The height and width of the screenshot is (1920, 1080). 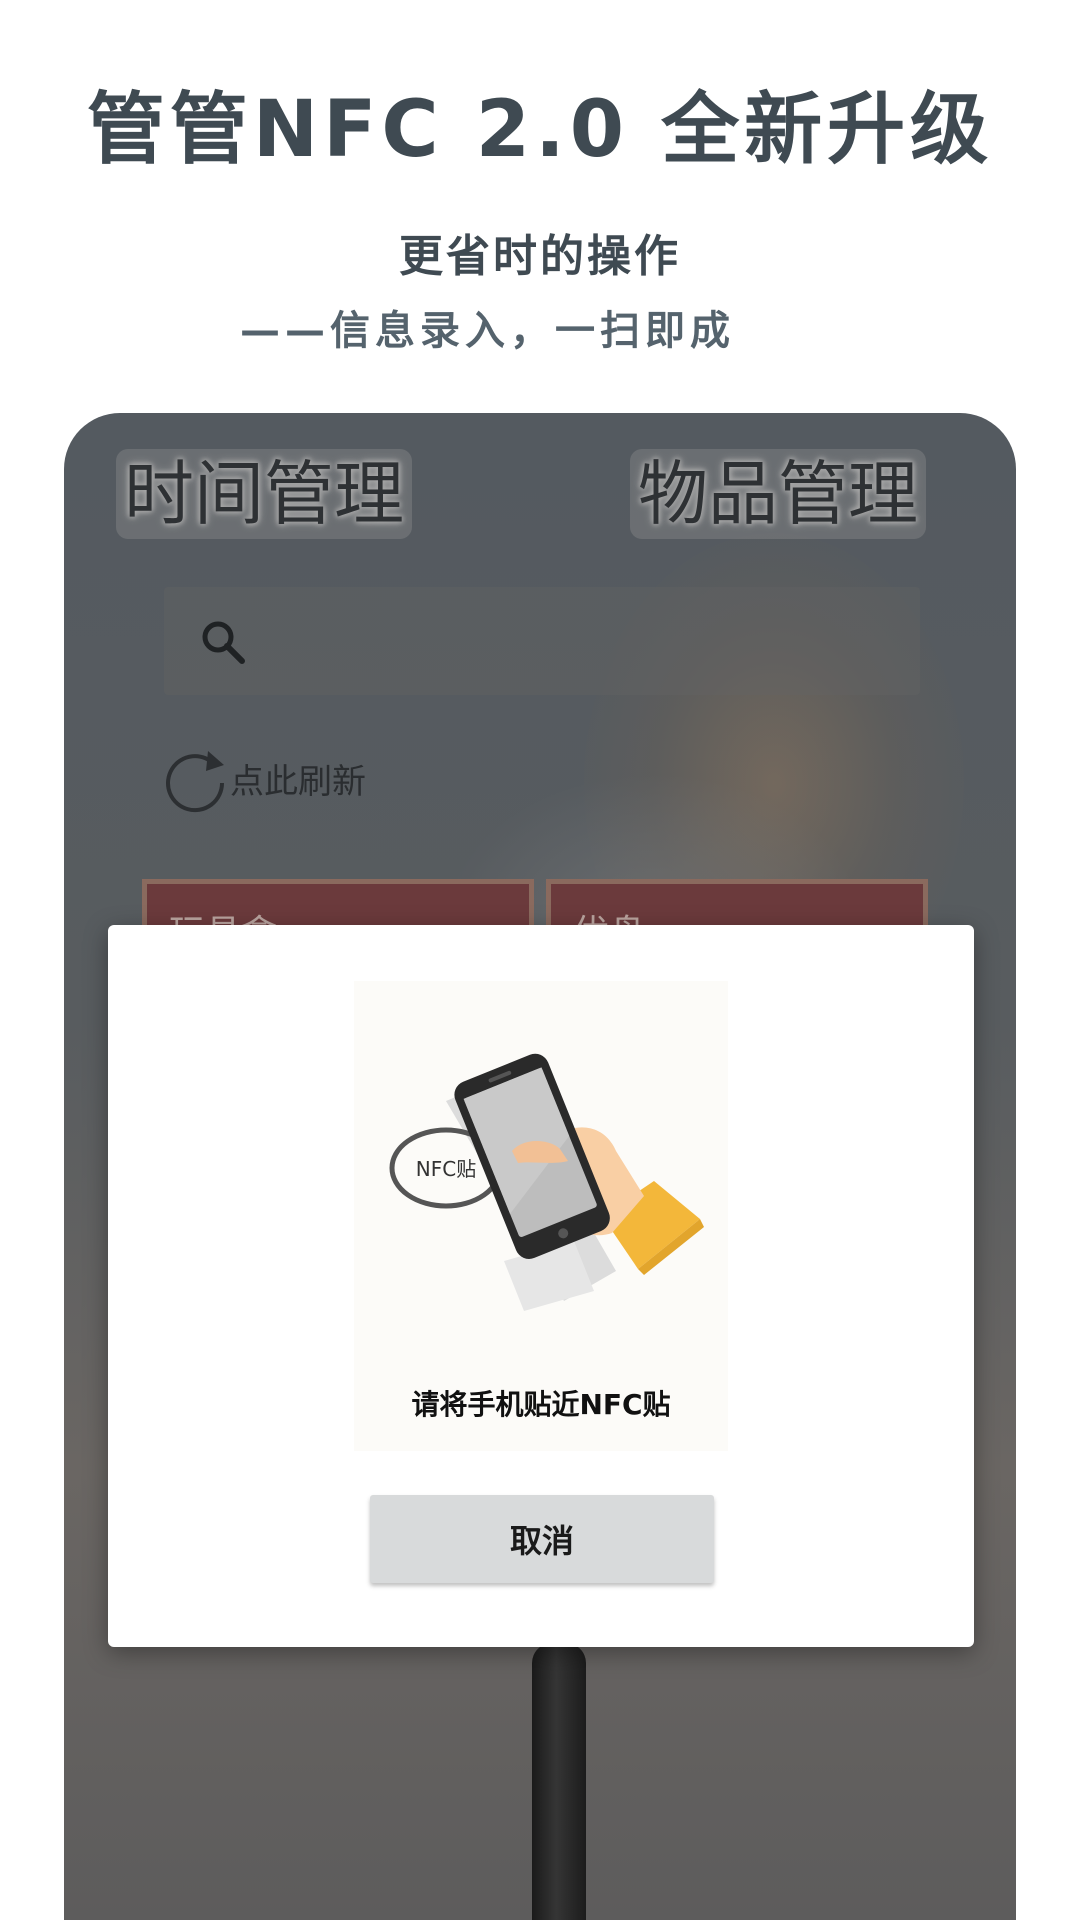 What do you see at coordinates (778, 494) in the screenshot?
I see `tab-item-management: 物品管理` at bounding box center [778, 494].